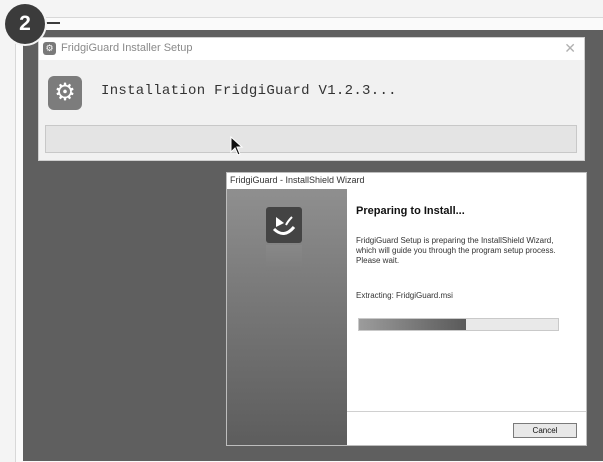  I want to click on wizard-progress-fill, so click(413, 324).